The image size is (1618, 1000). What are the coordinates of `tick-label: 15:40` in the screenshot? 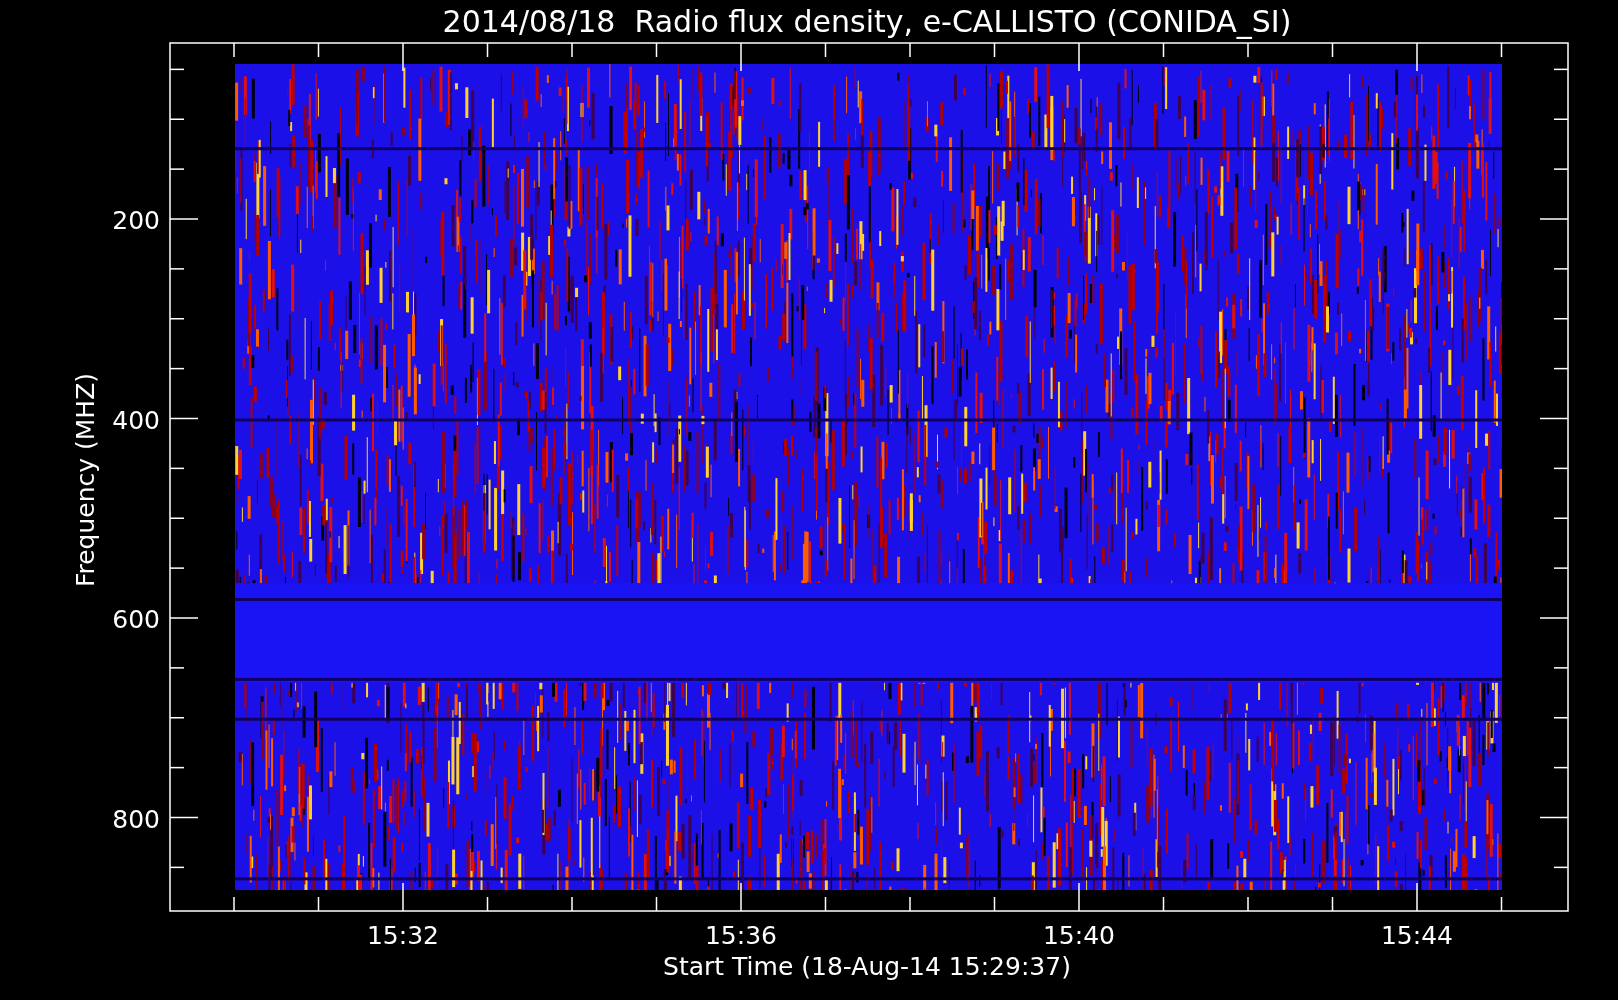 It's located at (1079, 935).